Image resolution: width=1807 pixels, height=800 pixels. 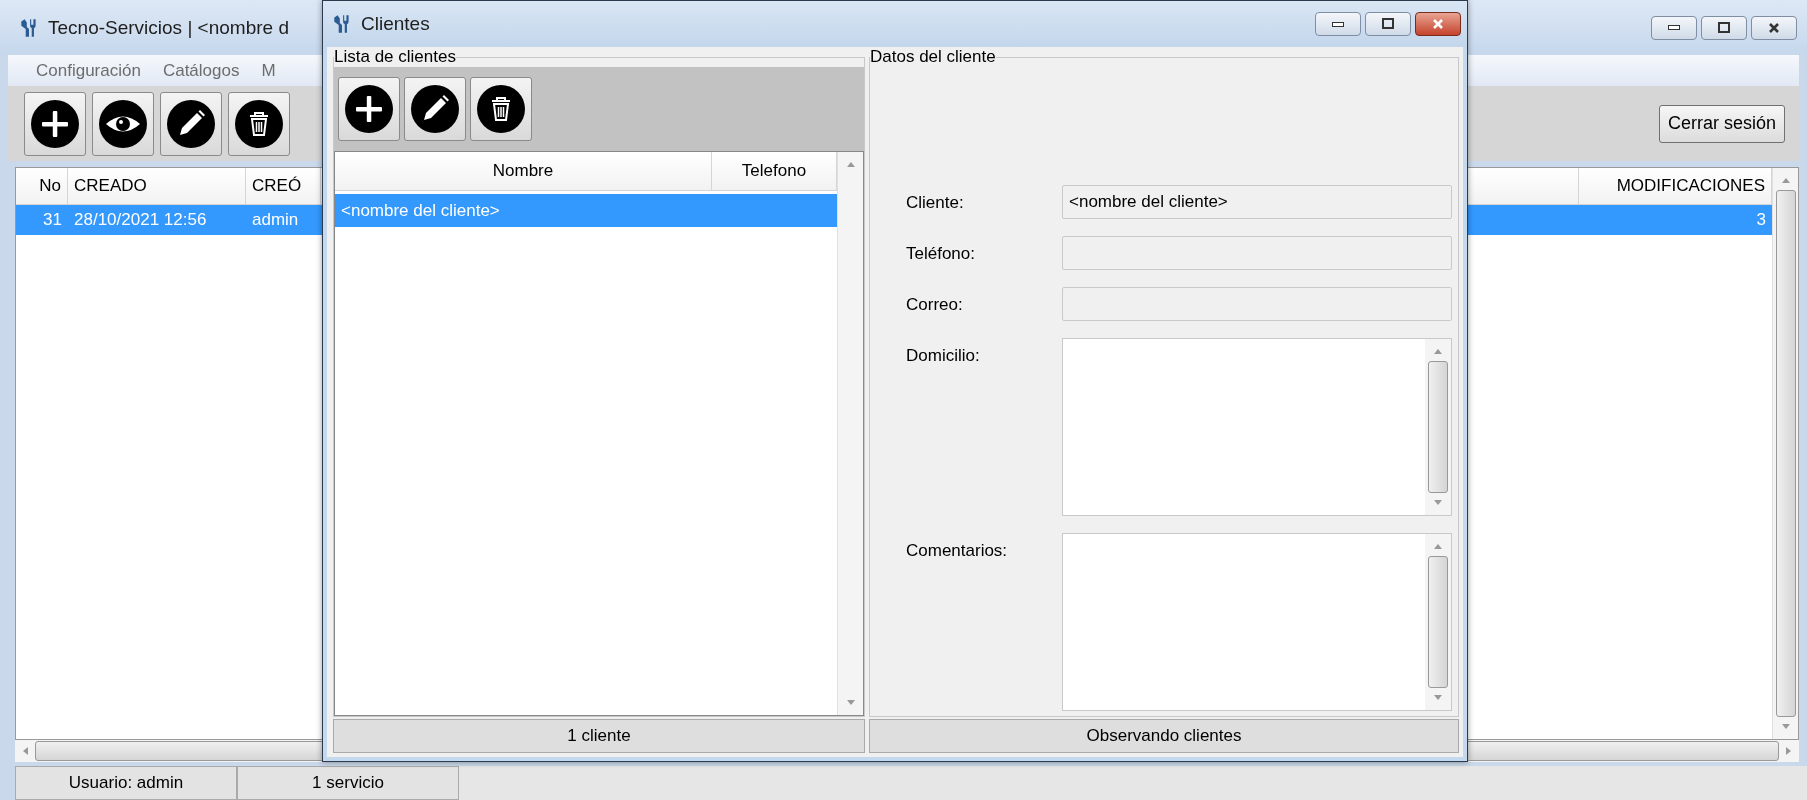 What do you see at coordinates (1164, 736) in the screenshot?
I see `status-cell: Observando clientes` at bounding box center [1164, 736].